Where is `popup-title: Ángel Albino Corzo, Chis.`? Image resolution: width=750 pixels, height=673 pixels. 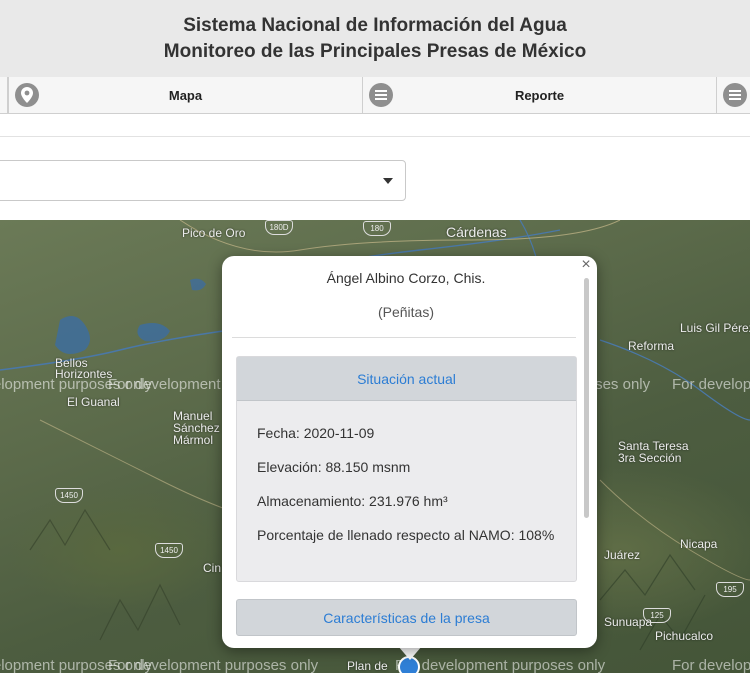 popup-title: Ángel Albino Corzo, Chis. is located at coordinates (406, 278).